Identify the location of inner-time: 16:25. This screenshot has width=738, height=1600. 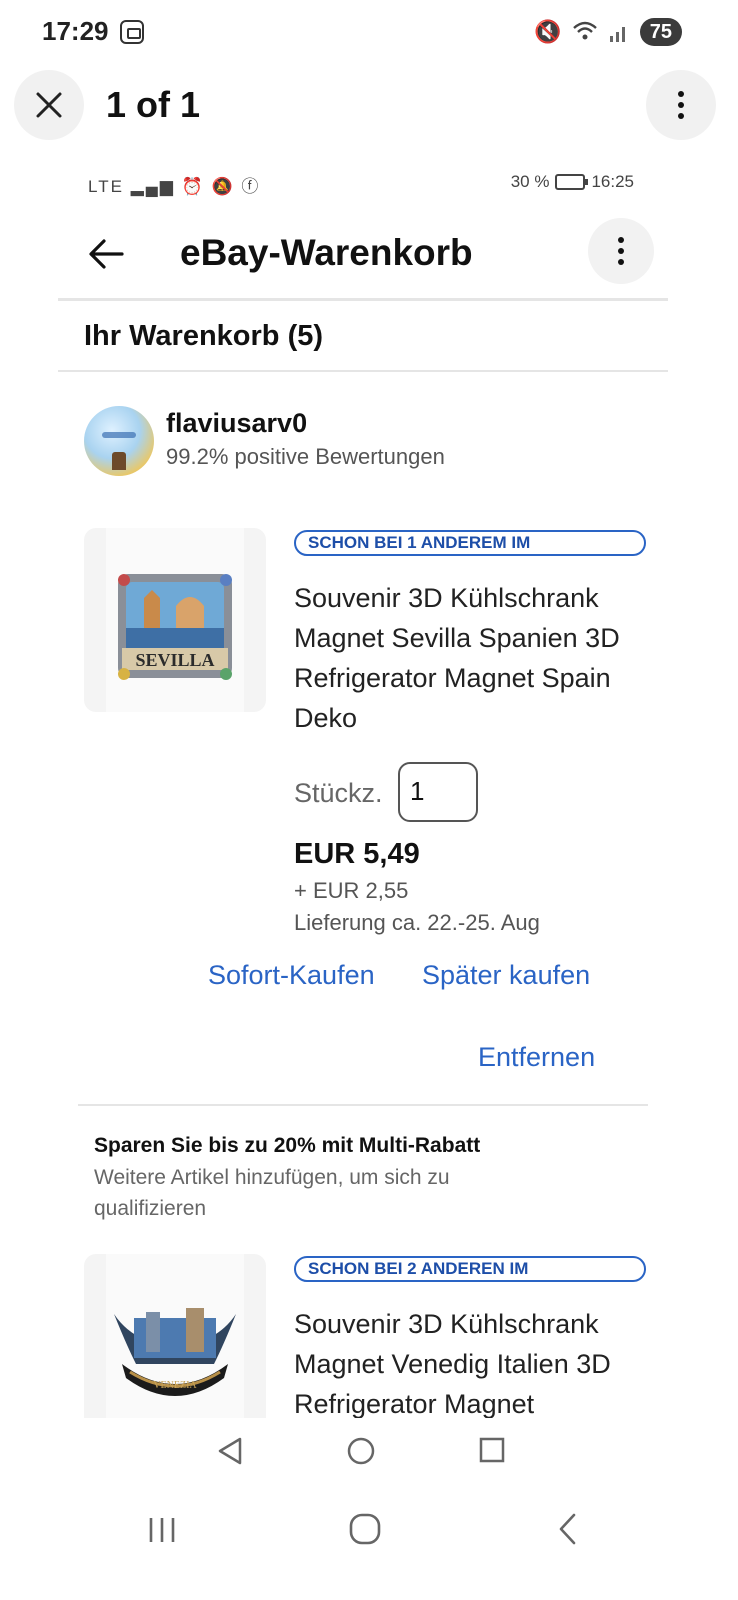
(612, 181).